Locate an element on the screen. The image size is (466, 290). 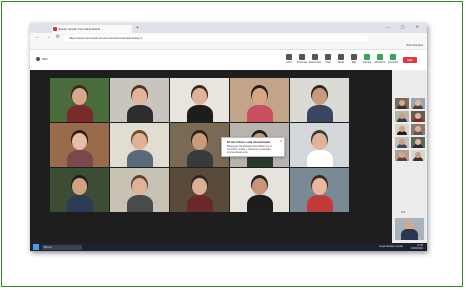
toolbar-label: Reacciones is located at coordinates (315, 62).